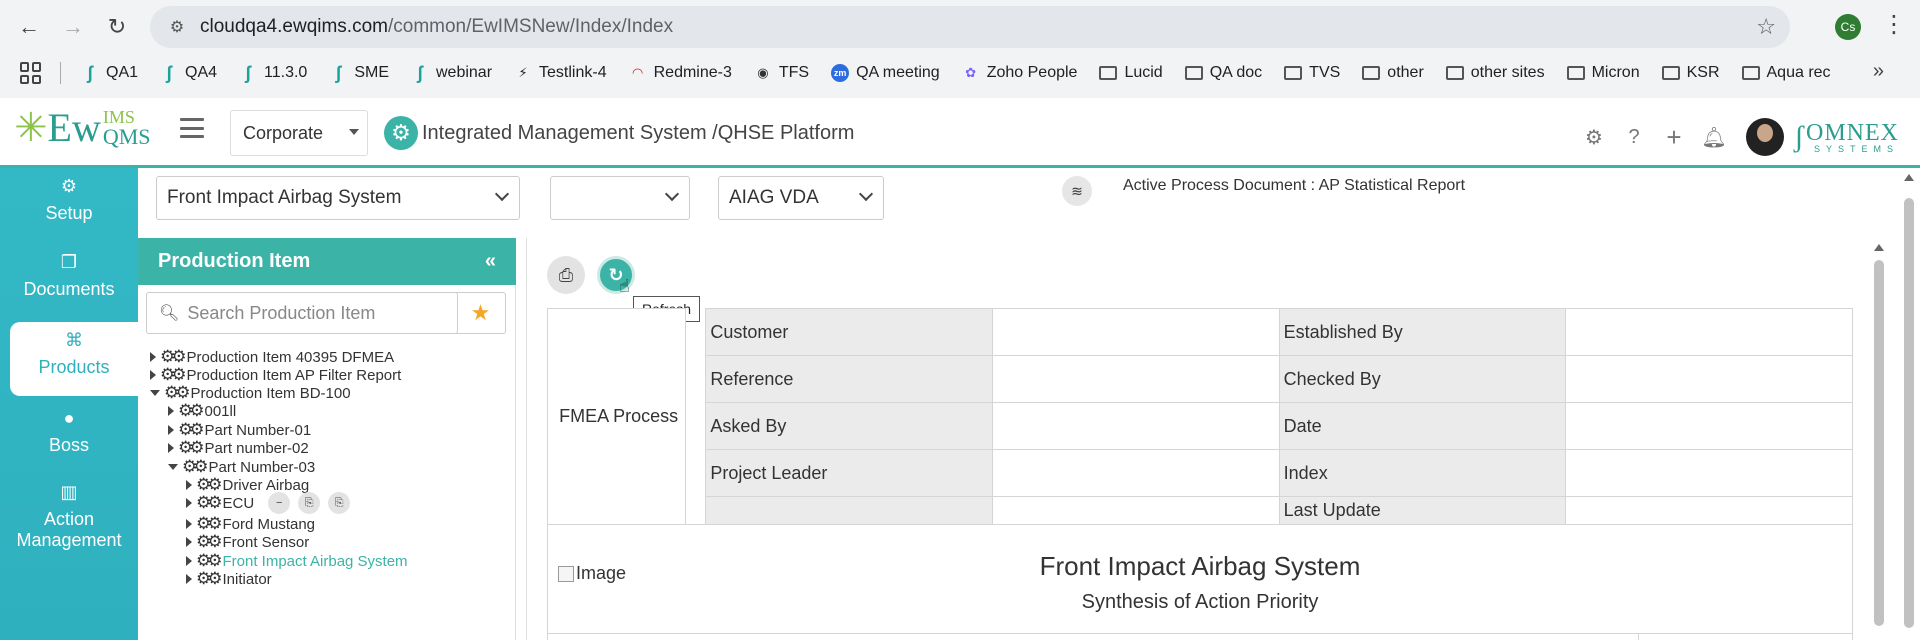 The width and height of the screenshot is (1920, 640). I want to click on bookmark-qa4: ʃ QA4, so click(188, 73).